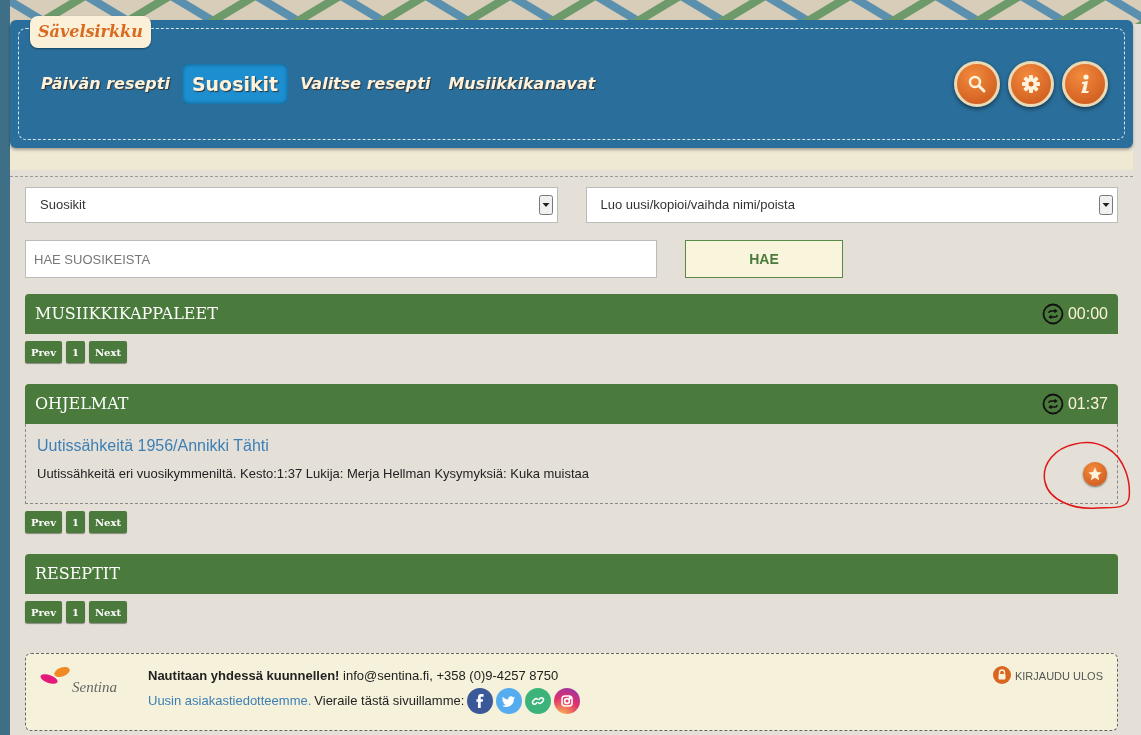  I want to click on nav-tab: Suosikit, so click(235, 84).